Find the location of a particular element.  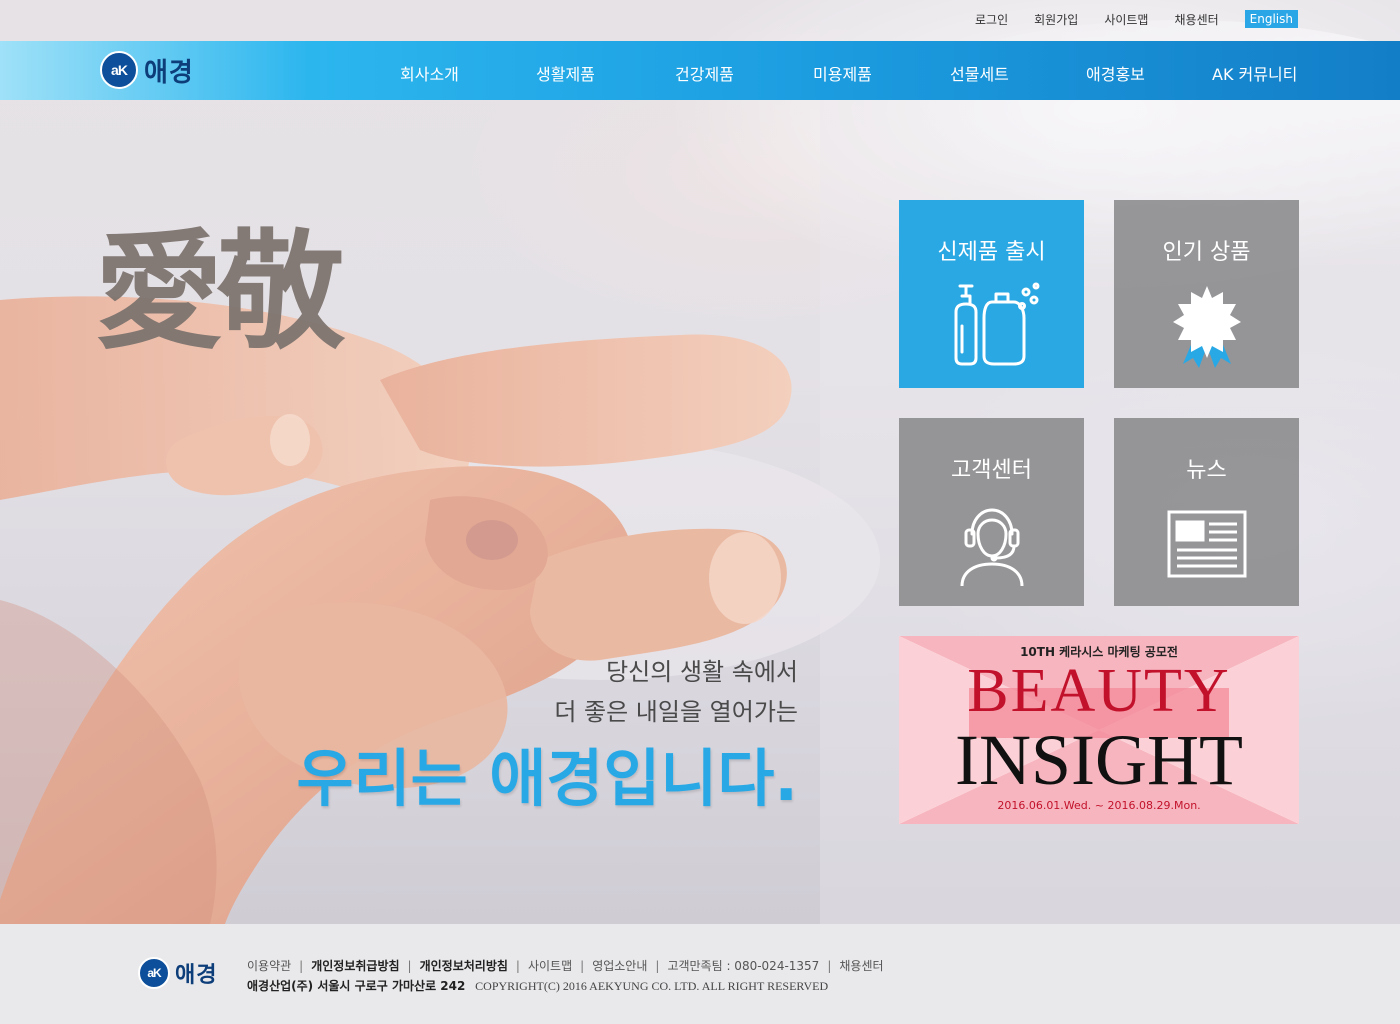

tile-customer-center: 고객센터 is located at coordinates (991, 512).